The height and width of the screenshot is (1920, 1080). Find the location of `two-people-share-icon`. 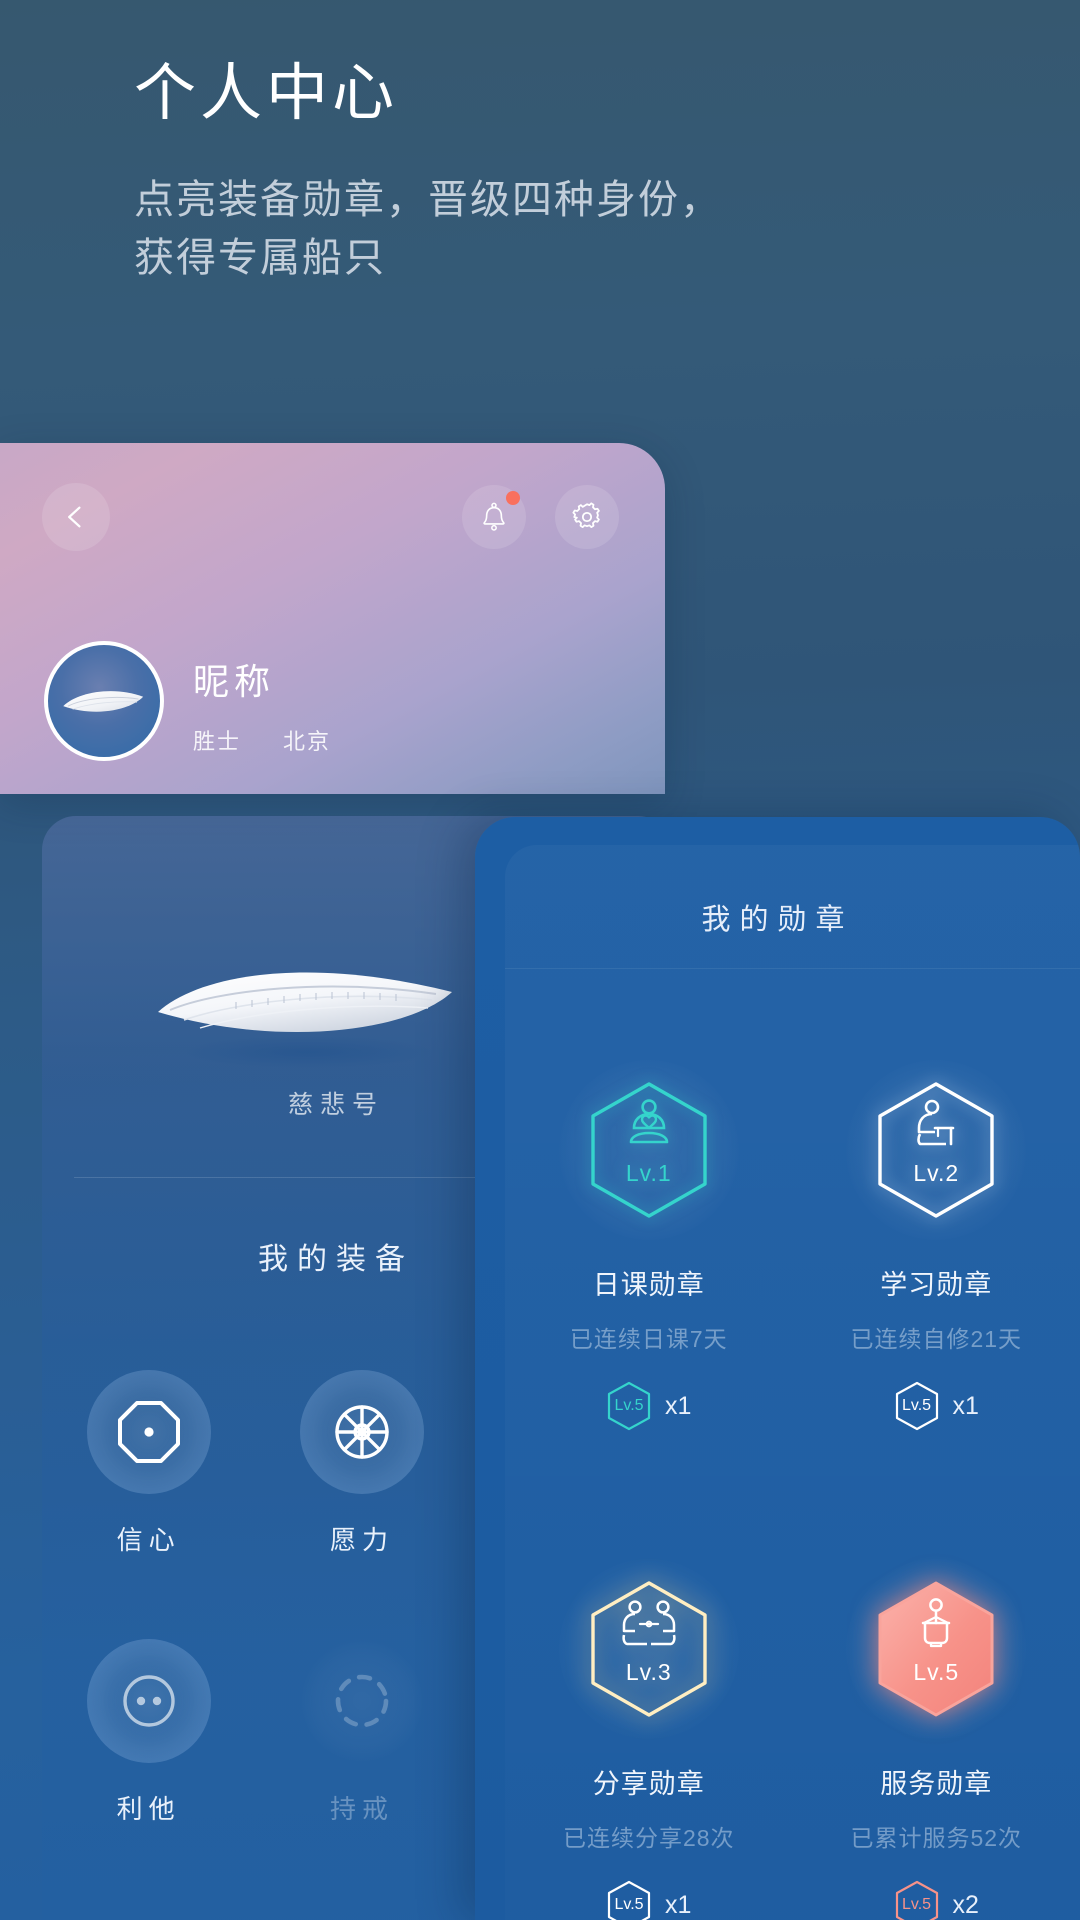

two-people-share-icon is located at coordinates (649, 1622).